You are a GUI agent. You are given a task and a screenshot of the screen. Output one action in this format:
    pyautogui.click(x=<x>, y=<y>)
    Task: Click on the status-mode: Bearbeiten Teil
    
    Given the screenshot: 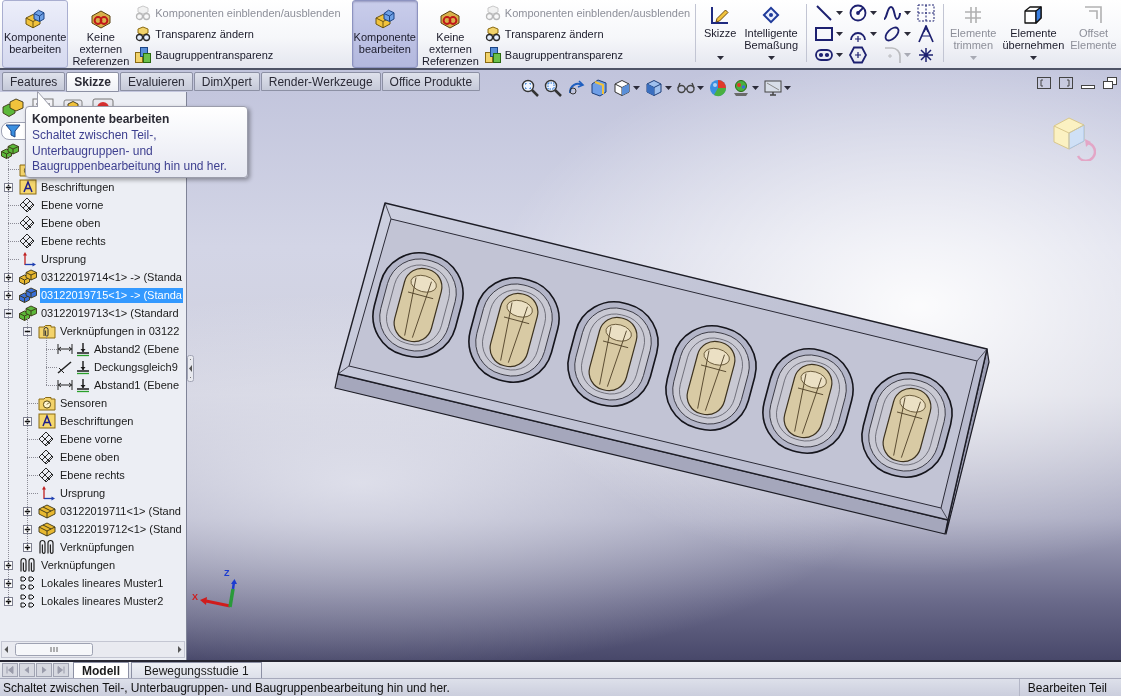 What is the action you would take?
    pyautogui.click(x=1069, y=687)
    